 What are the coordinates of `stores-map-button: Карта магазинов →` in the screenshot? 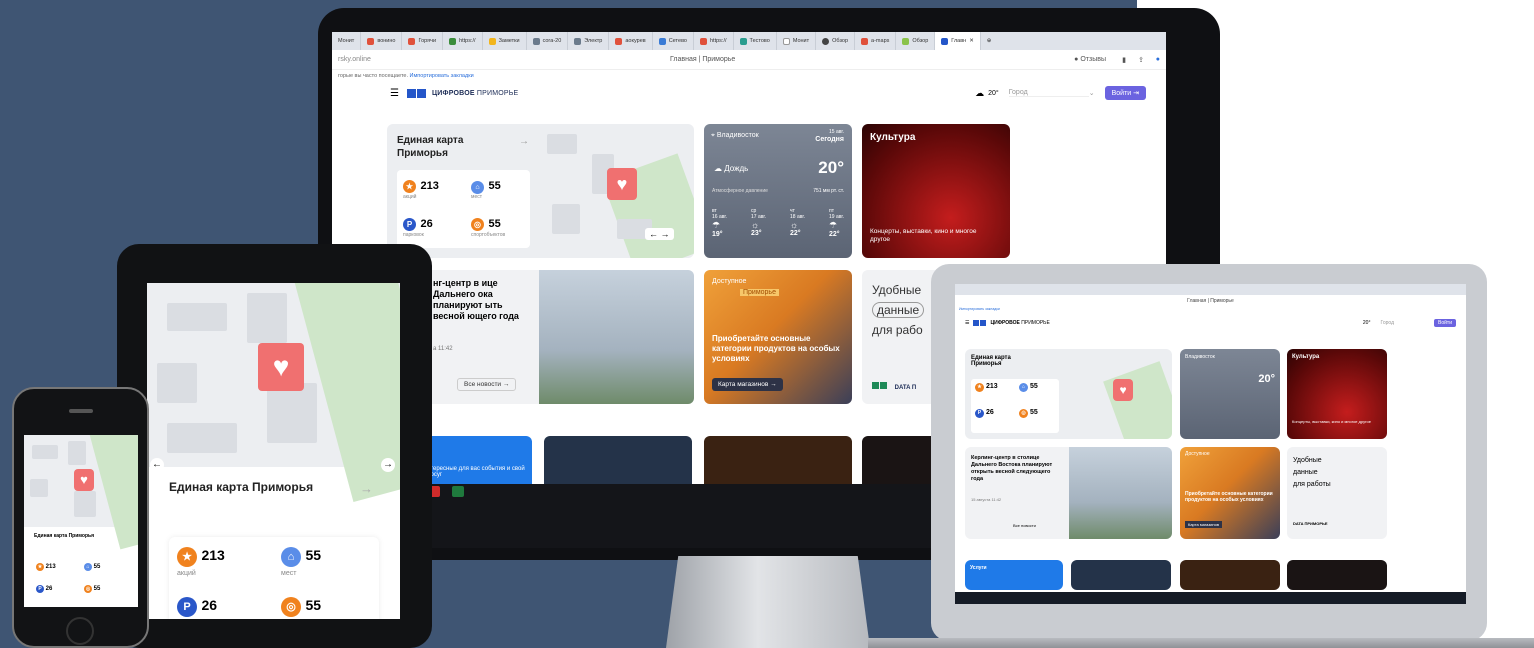 It's located at (747, 384).